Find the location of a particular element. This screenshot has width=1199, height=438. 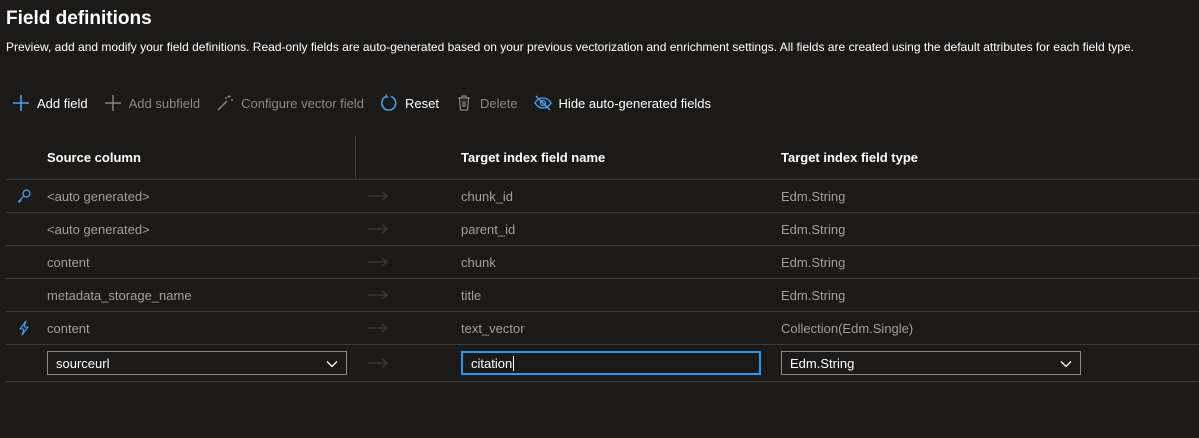

name-cell: parent_id is located at coordinates (488, 229).